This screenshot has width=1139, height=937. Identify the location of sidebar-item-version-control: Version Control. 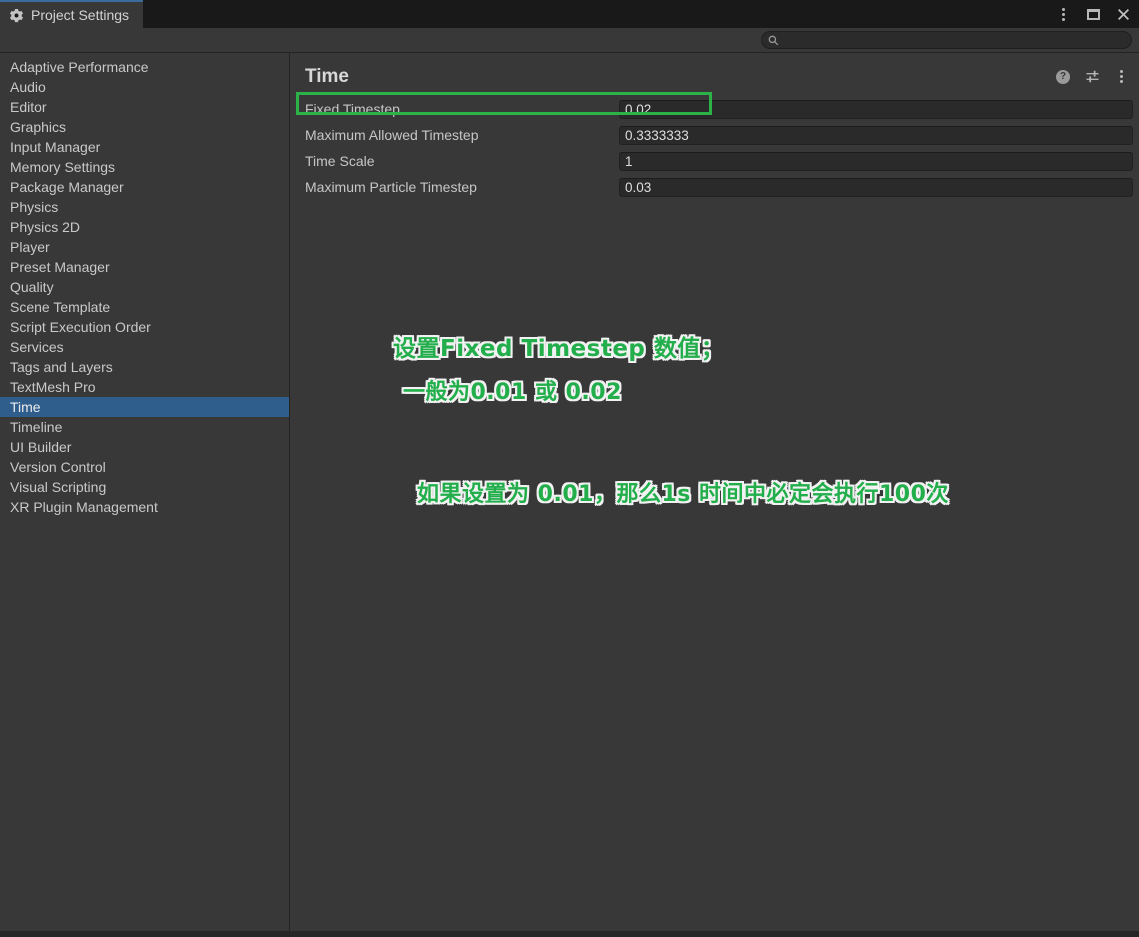
(144, 467).